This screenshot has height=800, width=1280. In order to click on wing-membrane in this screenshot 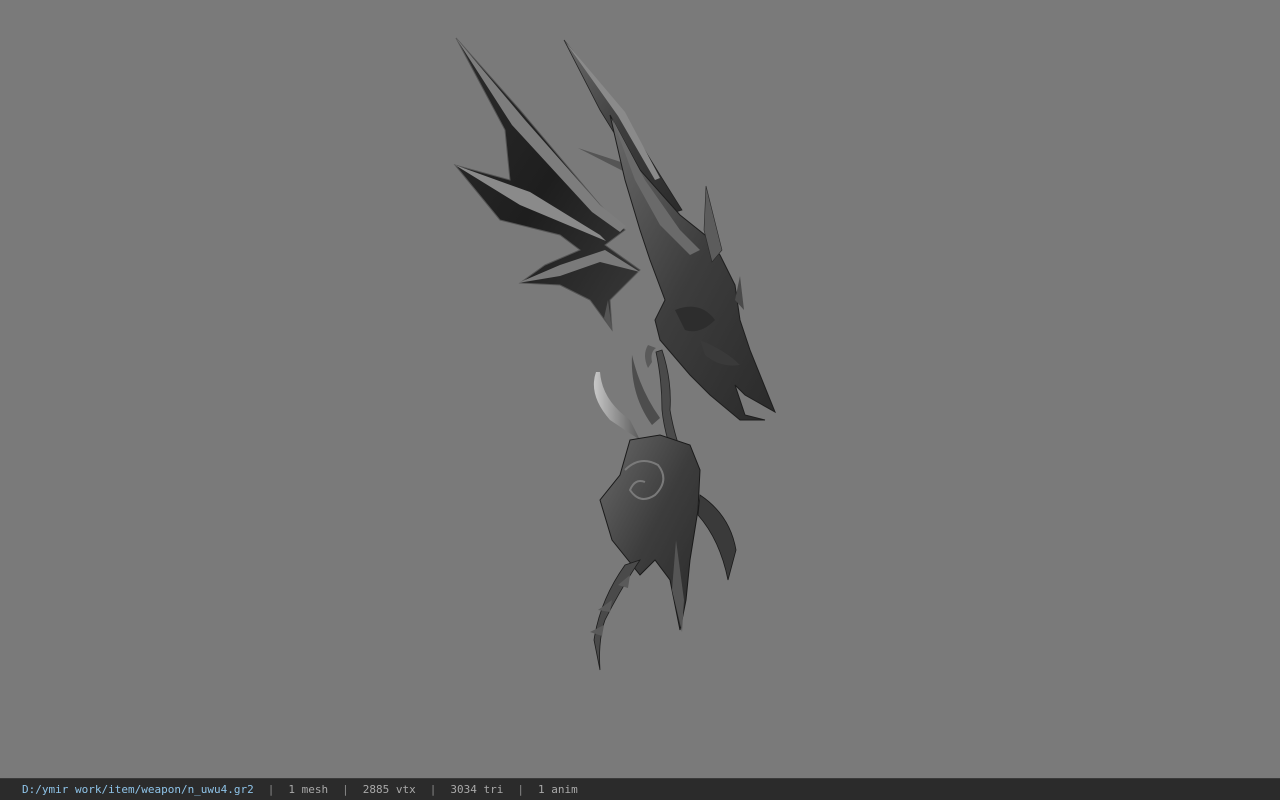, I will do `click(547, 184)`.